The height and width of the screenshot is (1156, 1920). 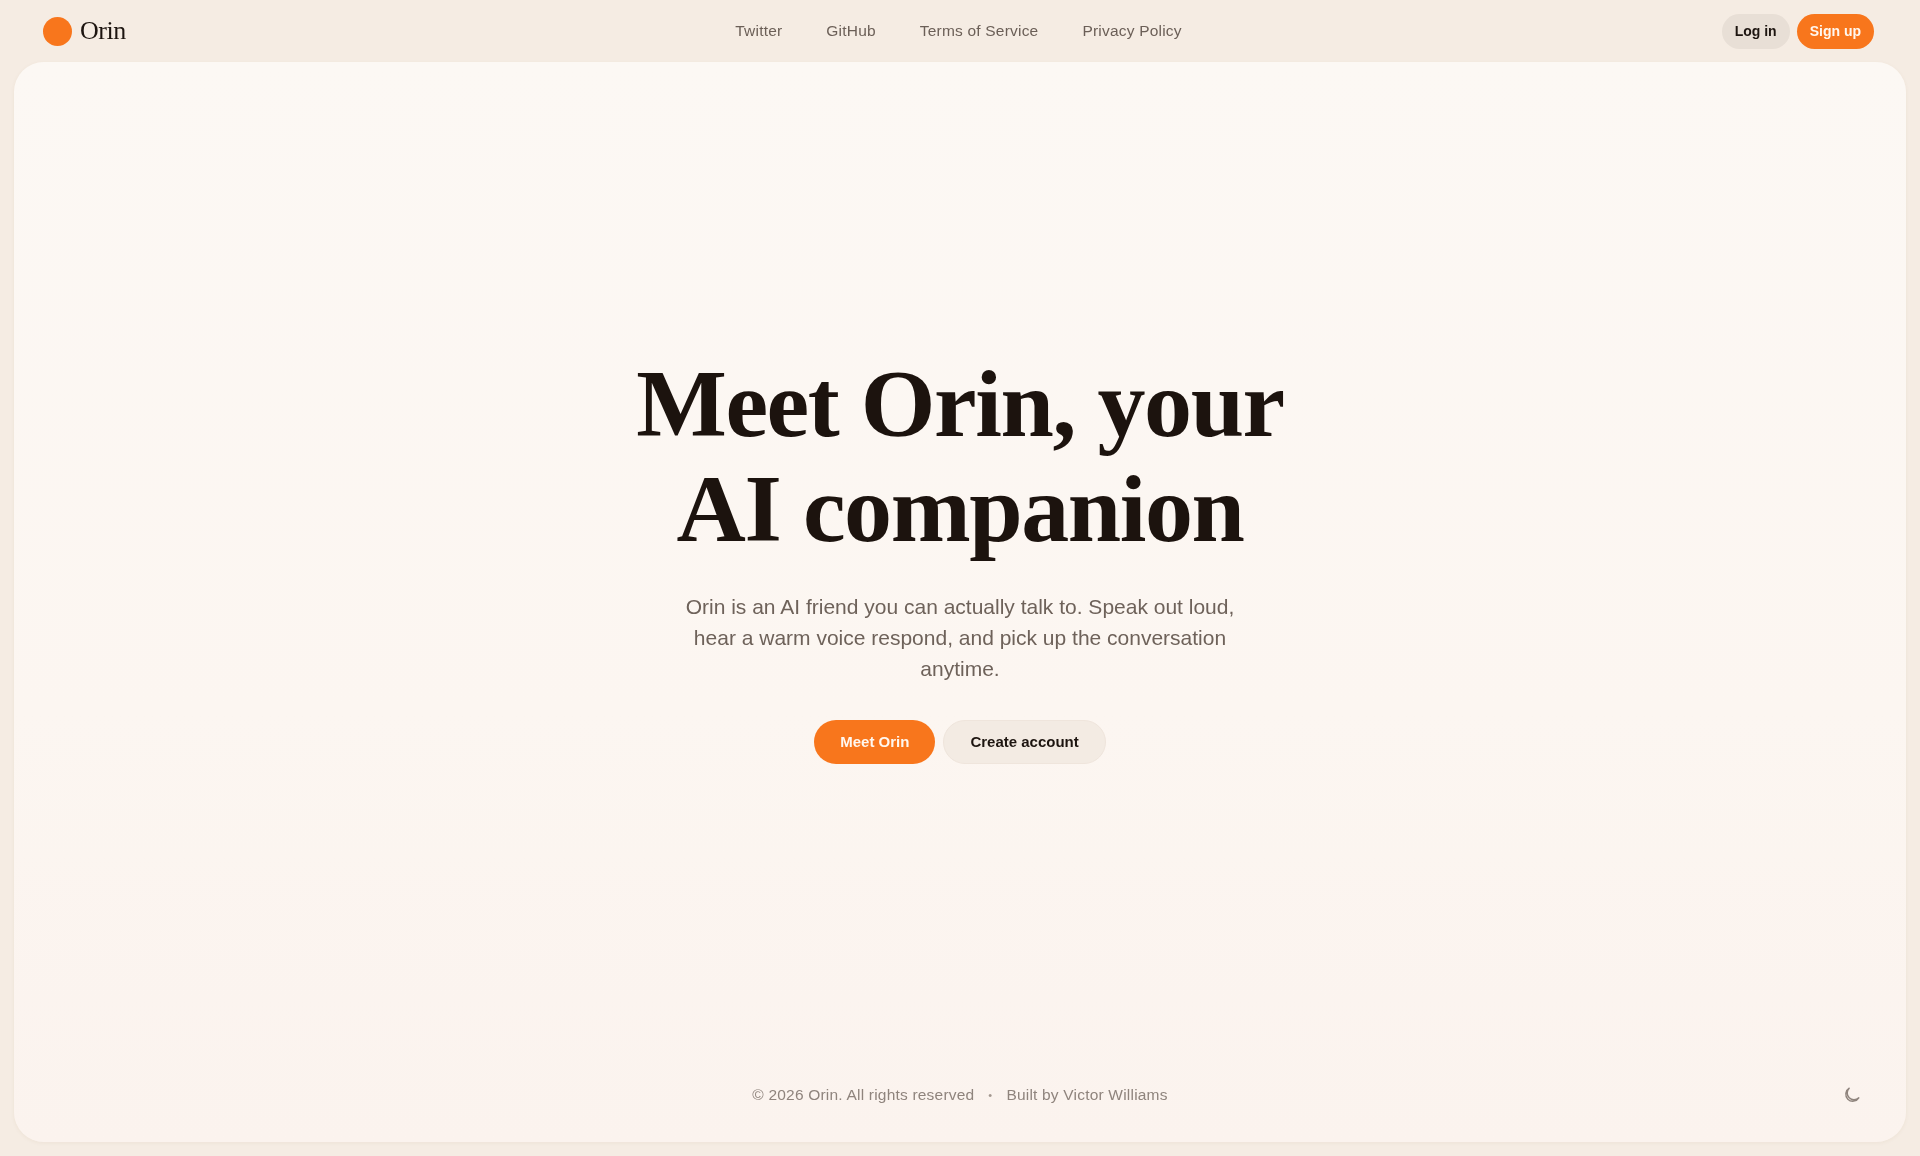 I want to click on copyright-text: © 2026 Orin. All rights reserved, so click(x=863, y=1095).